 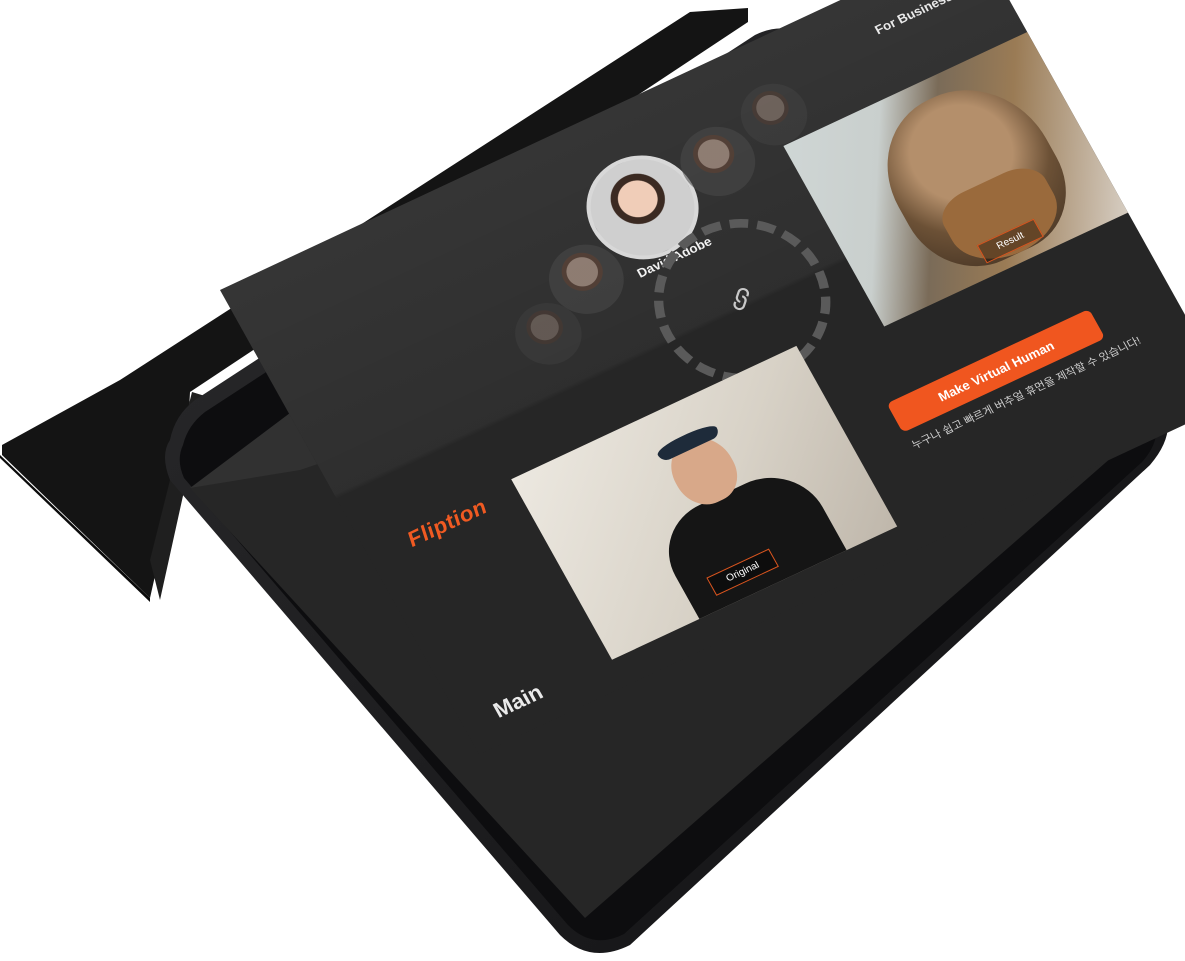 I want to click on for-business-link: For Business B, so click(x=925, y=19).